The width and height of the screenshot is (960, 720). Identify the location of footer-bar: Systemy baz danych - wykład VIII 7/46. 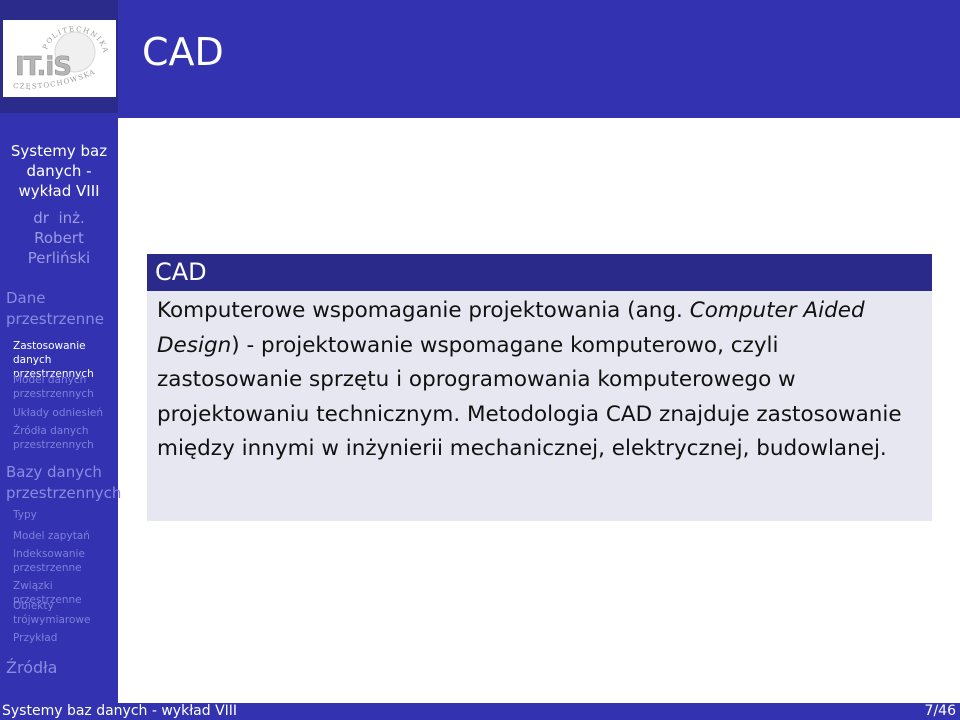
(480, 711).